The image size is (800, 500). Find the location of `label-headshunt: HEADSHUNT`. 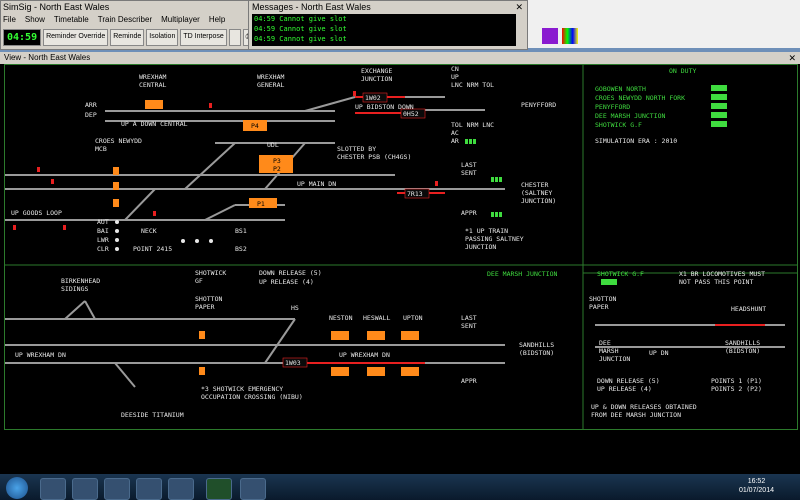

label-headshunt: HEADSHUNT is located at coordinates (748, 309).